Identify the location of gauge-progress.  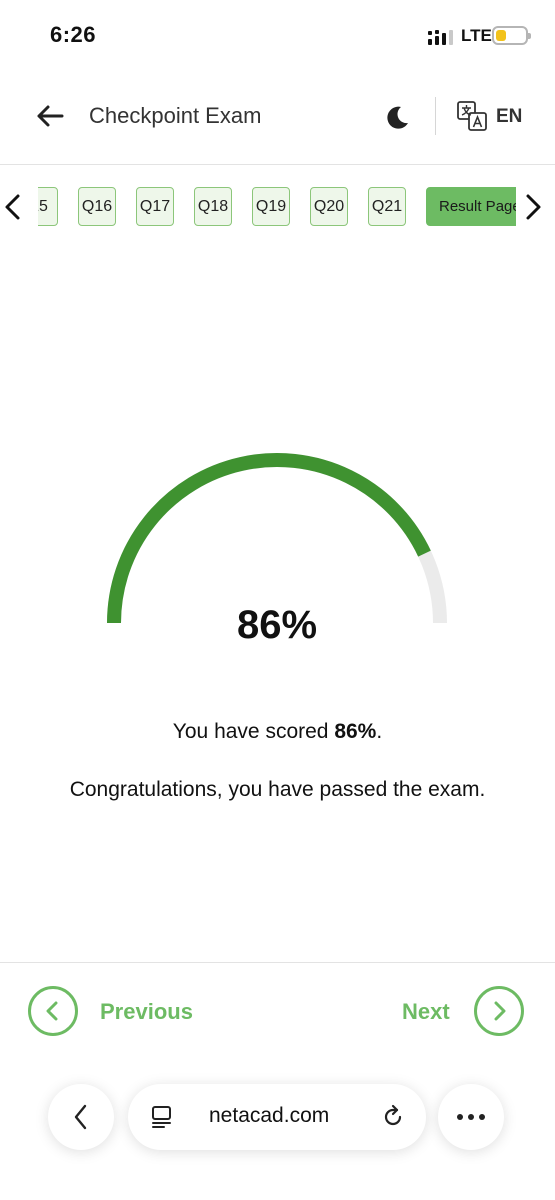
(269, 538).